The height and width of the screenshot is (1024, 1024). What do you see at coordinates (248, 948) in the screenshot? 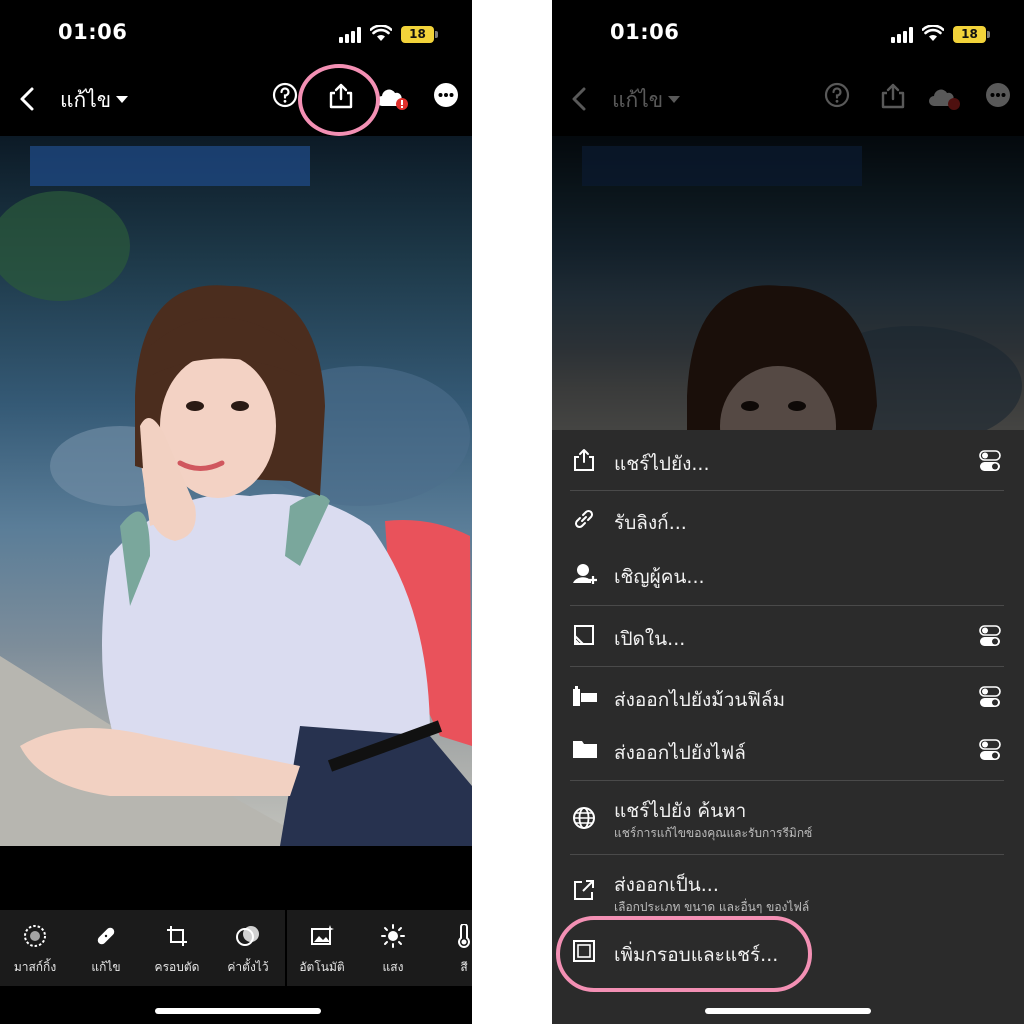
I see `tool-presets: ค่าตั้งไว้` at bounding box center [248, 948].